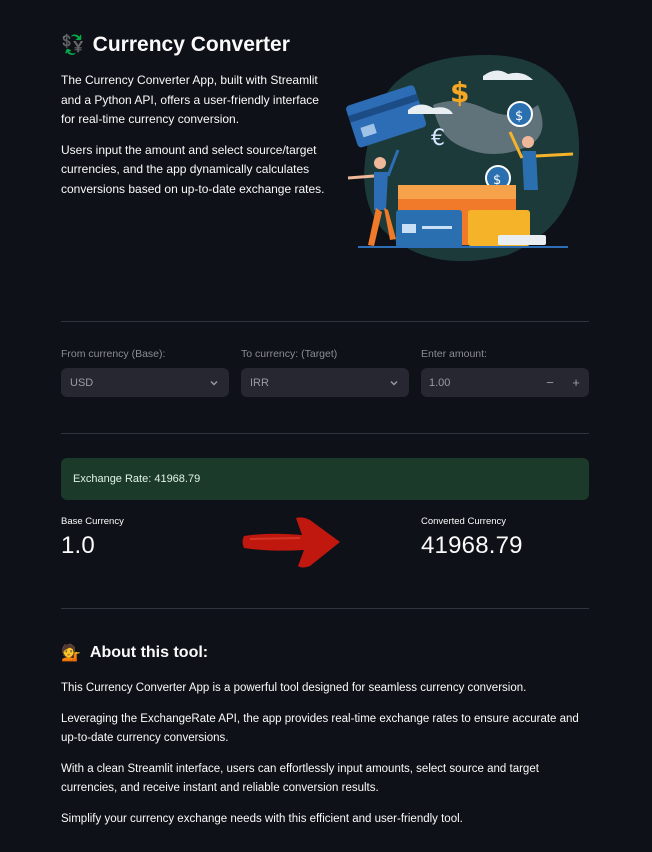  I want to click on from-currency-field: From currency (Base): USD, so click(145, 372).